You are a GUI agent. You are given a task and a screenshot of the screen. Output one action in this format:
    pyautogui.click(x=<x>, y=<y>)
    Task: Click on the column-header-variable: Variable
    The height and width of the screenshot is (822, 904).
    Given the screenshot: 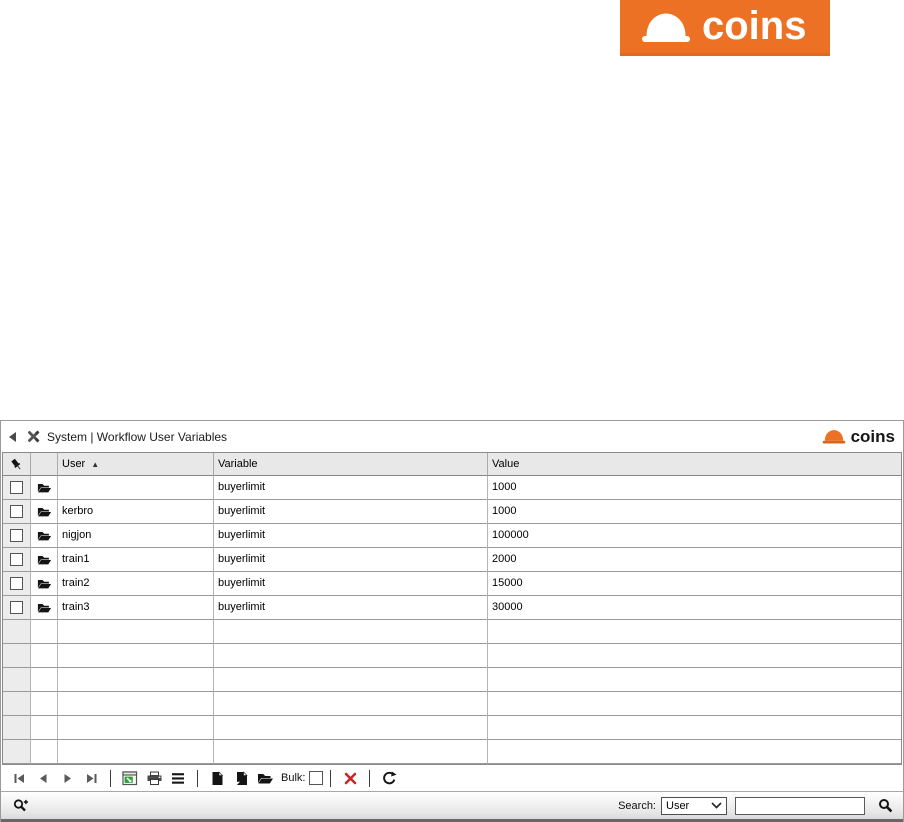 What is the action you would take?
    pyautogui.click(x=351, y=464)
    